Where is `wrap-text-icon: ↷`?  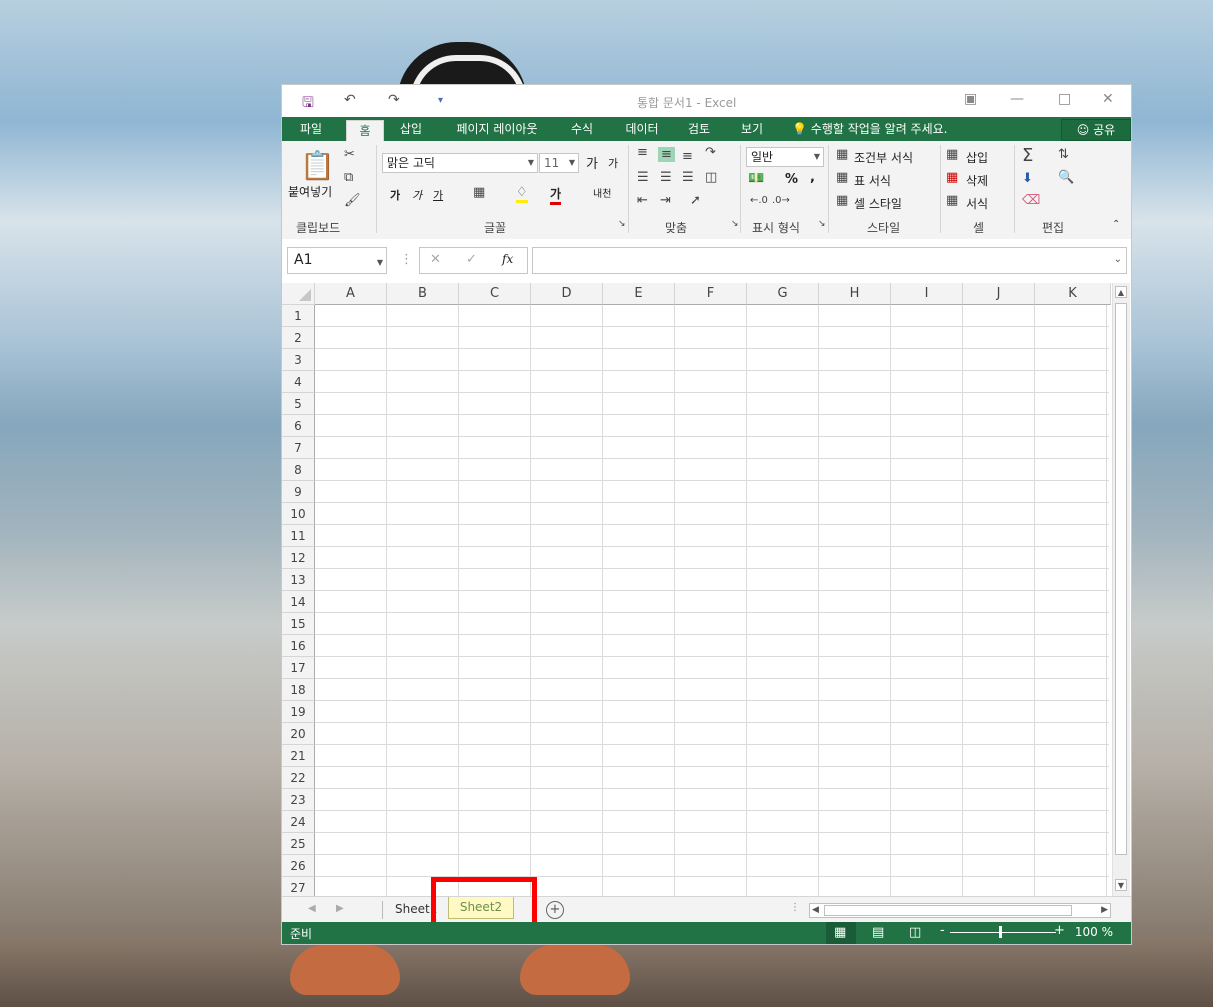 wrap-text-icon: ↷ is located at coordinates (710, 152).